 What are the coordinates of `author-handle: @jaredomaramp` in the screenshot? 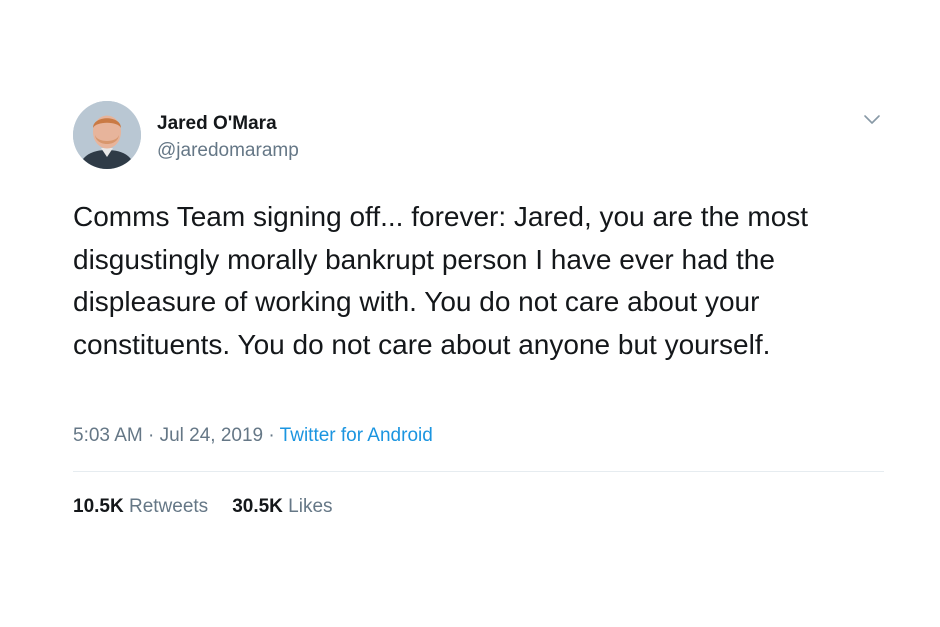 It's located at (228, 151).